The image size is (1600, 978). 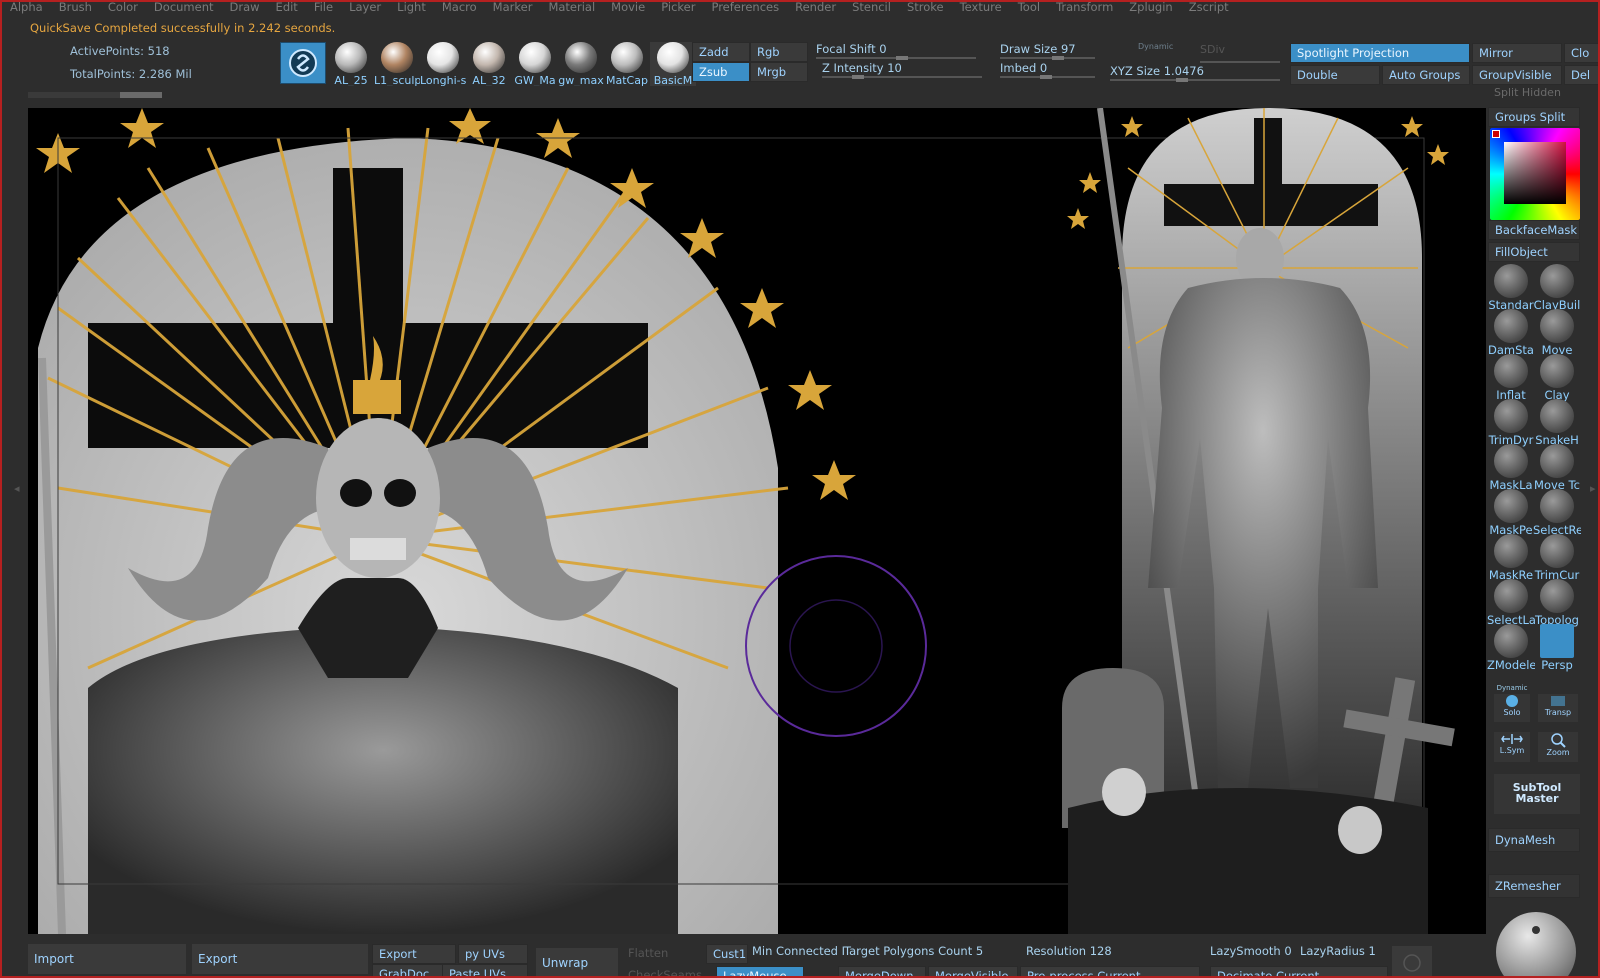 I want to click on menu-zscript: Zscript, so click(x=1209, y=8).